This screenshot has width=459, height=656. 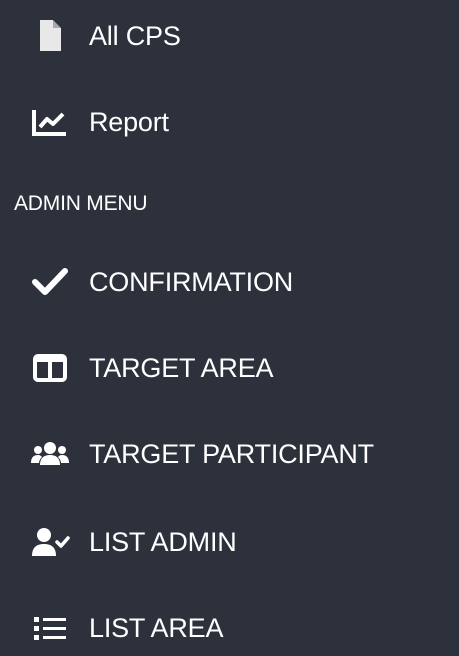 I want to click on sidebar-item-report: Report, so click(x=229, y=122).